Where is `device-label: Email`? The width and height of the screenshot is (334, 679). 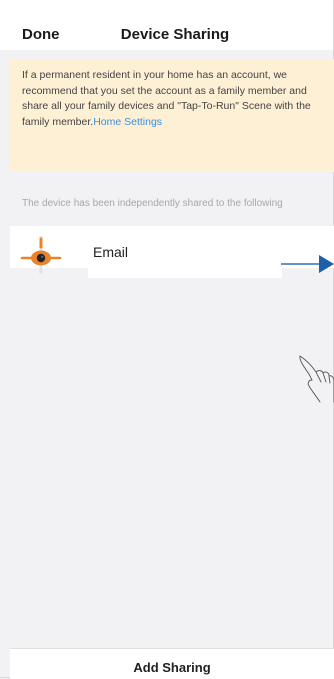
device-label: Email is located at coordinates (111, 252).